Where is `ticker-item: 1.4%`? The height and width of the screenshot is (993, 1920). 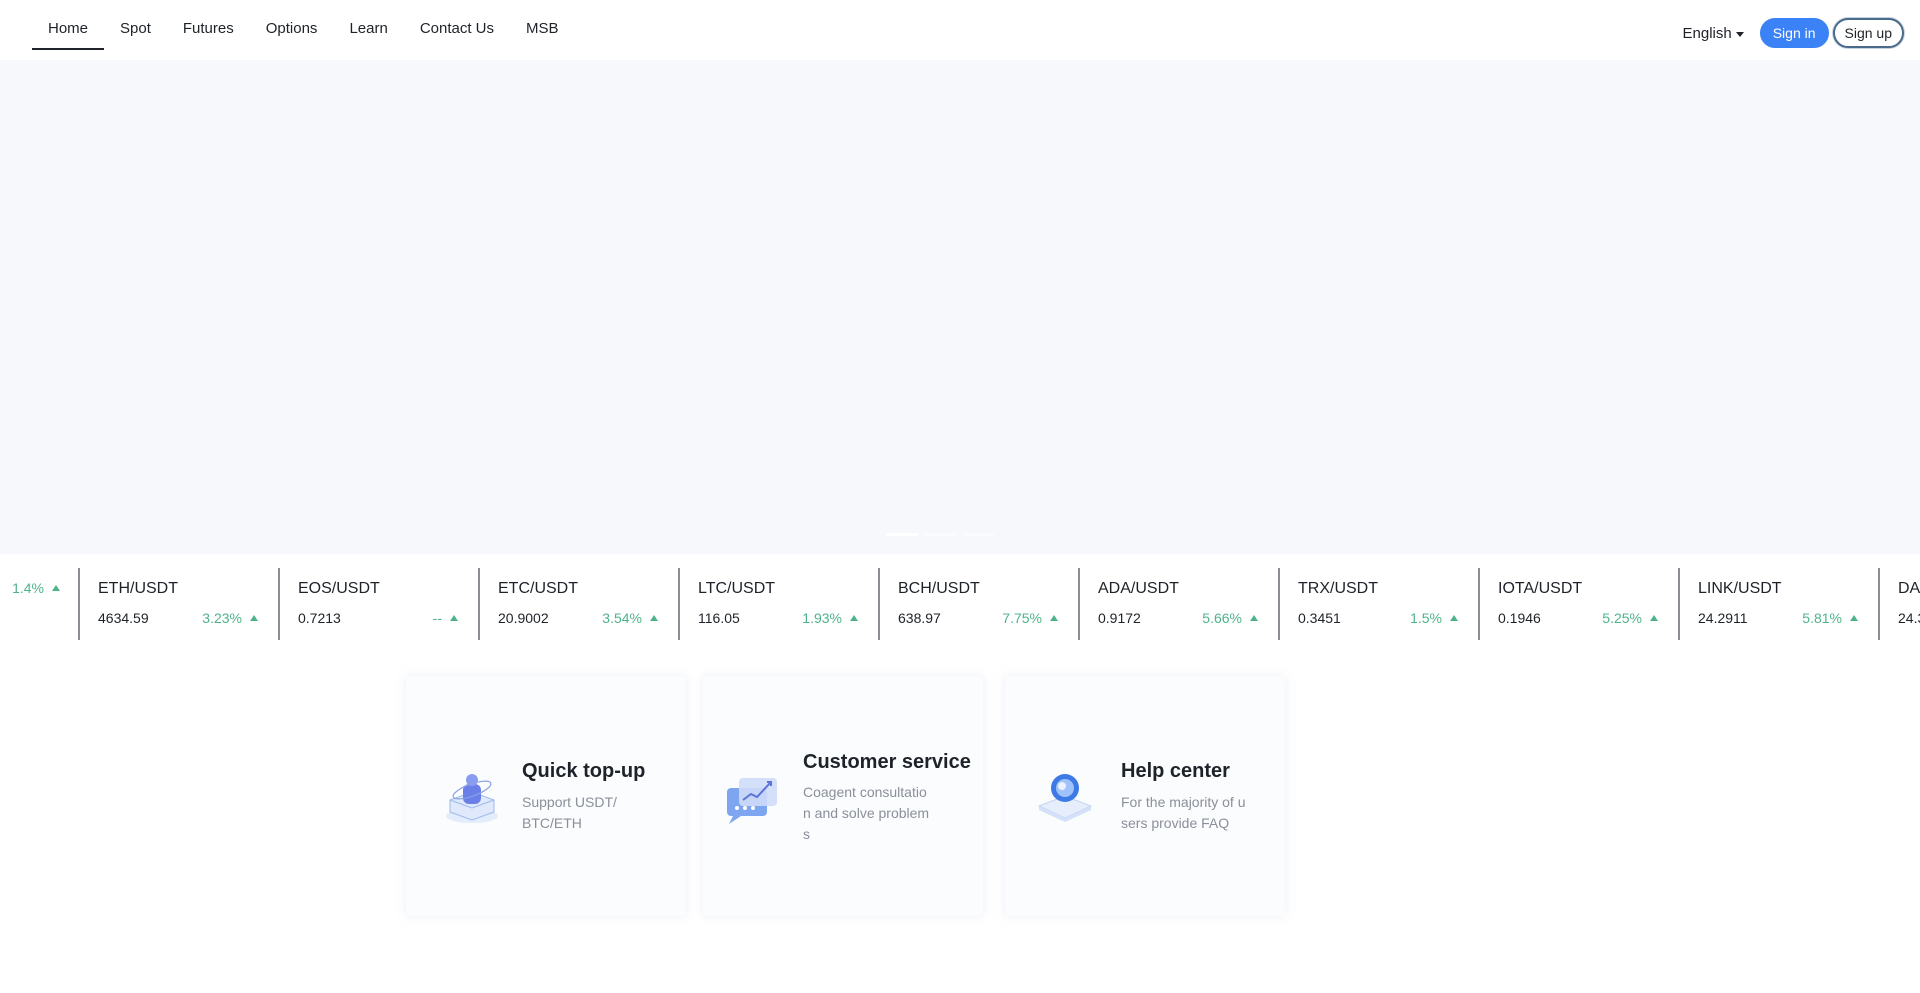 ticker-item: 1.4% is located at coordinates (40, 604).